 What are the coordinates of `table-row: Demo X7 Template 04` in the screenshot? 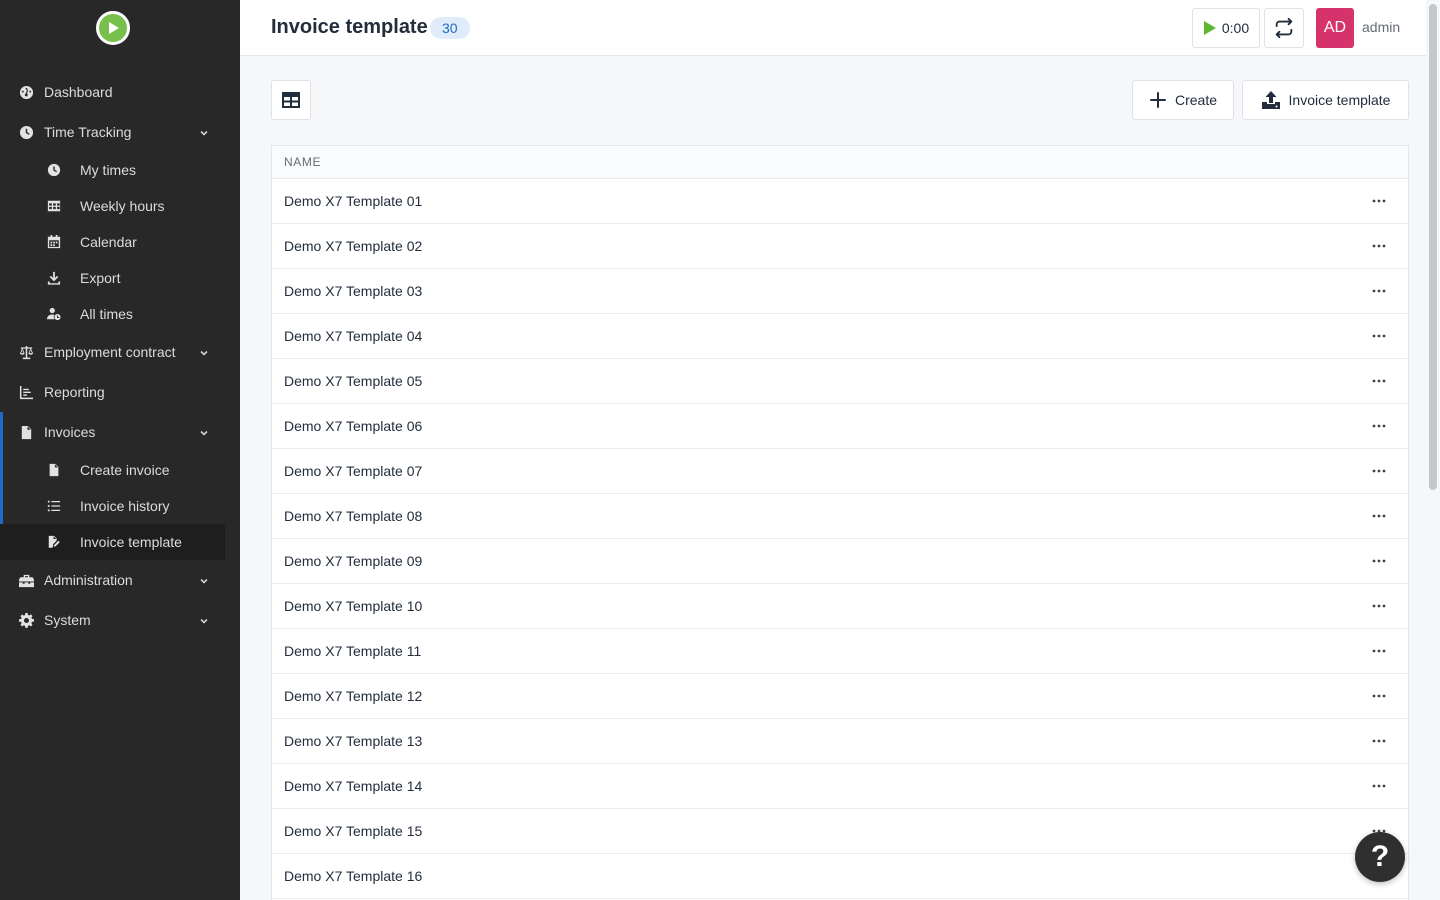 It's located at (840, 336).